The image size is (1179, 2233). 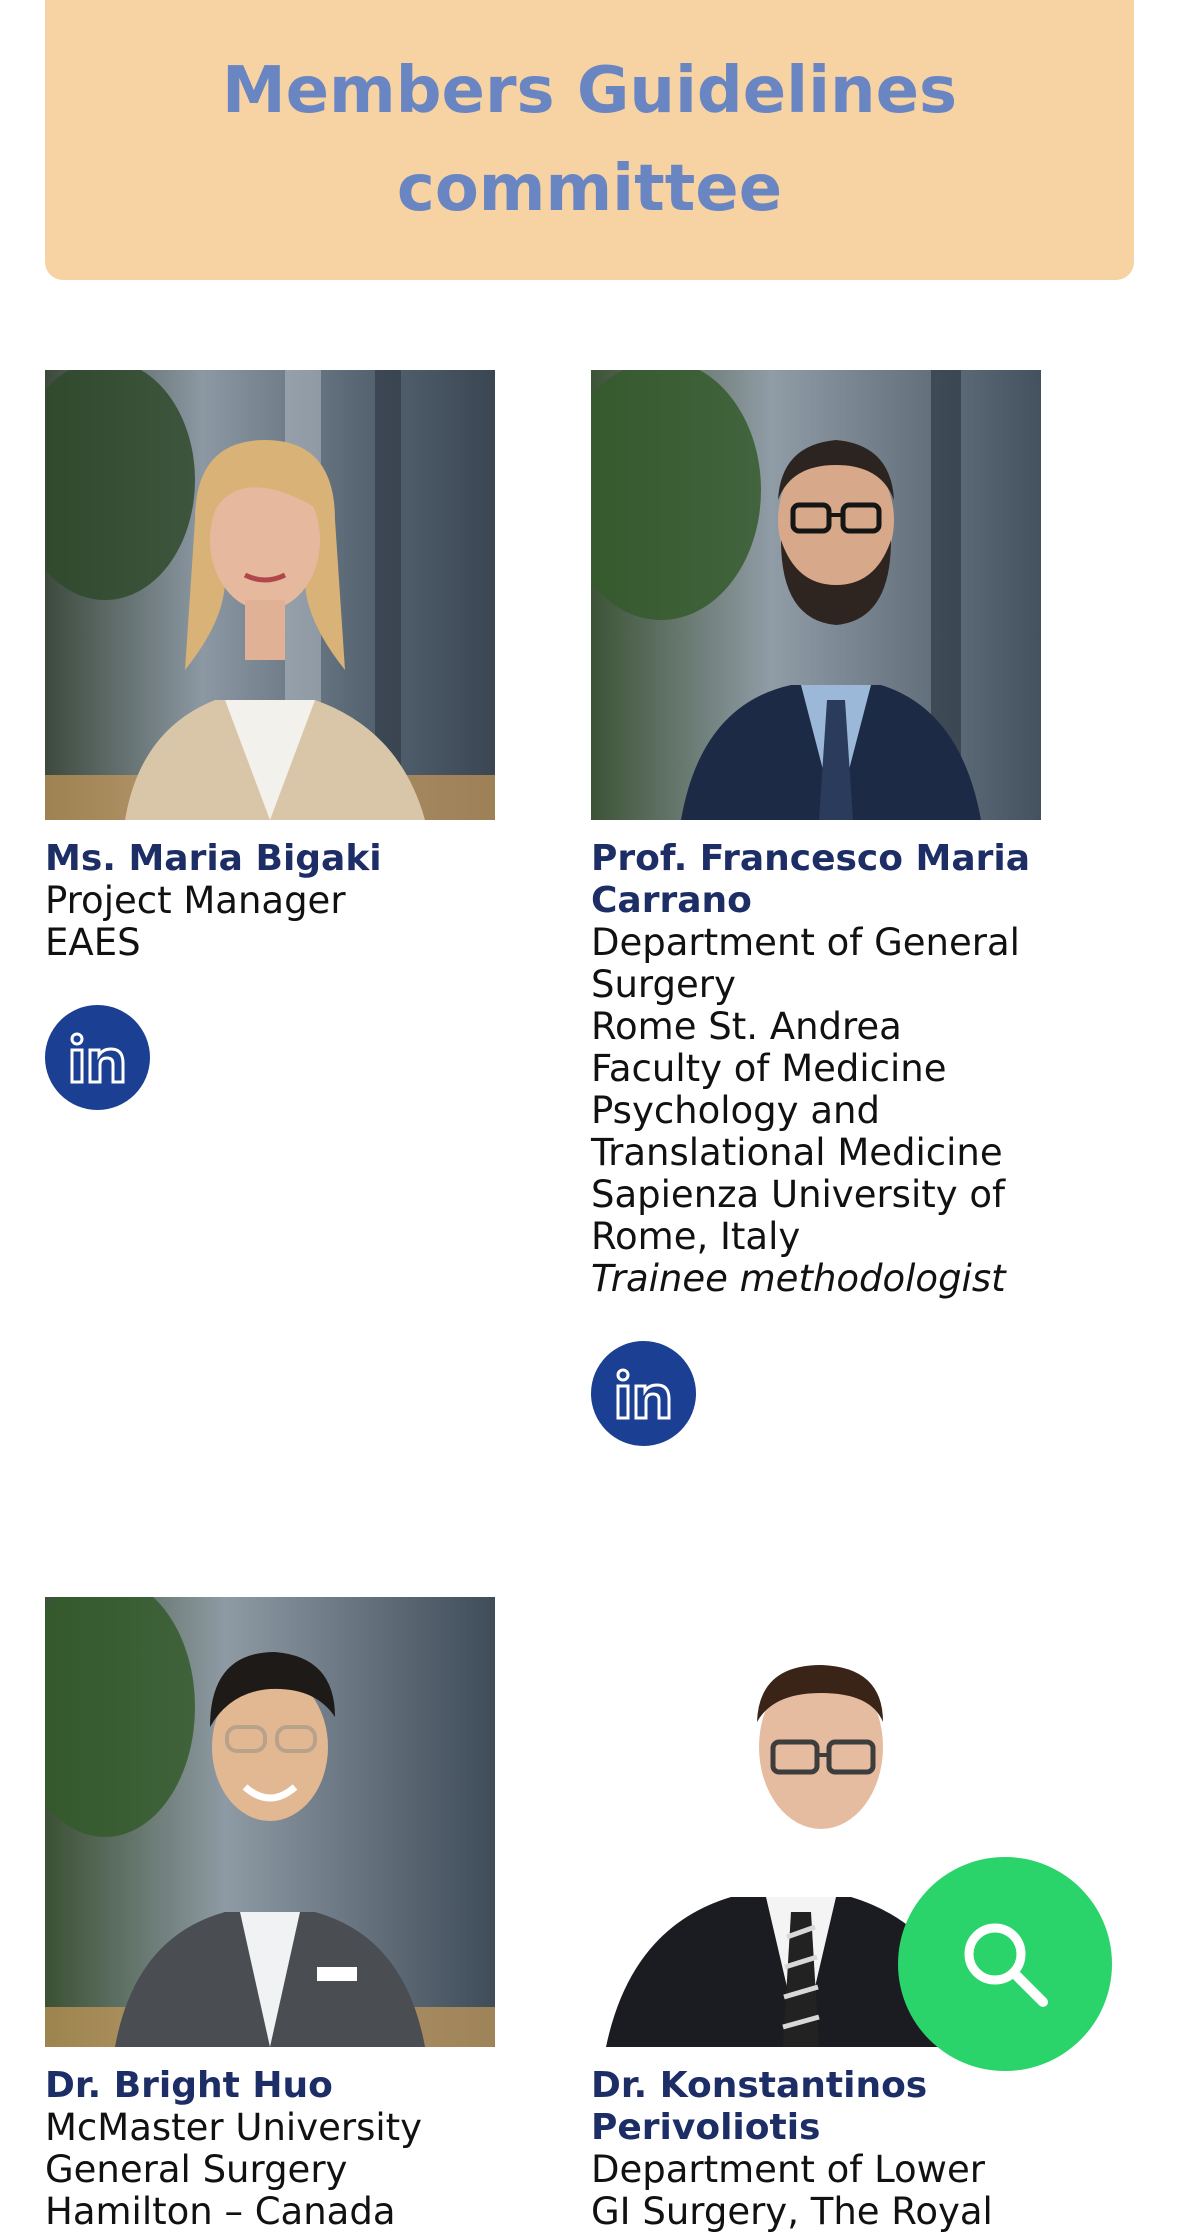 I want to click on member-detail-line: Project Manager, so click(x=195, y=900).